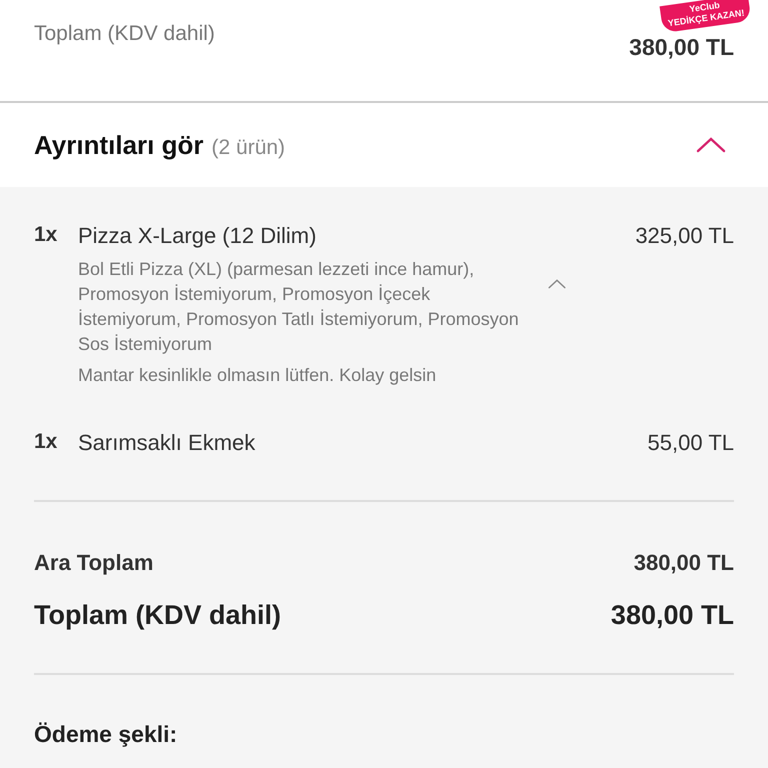 This screenshot has width=768, height=768. I want to click on item-options: Bol Etli Pizza (XL) (parmesan lezzeti ince hamur), Promosyon İstemiyorum, Promosyon İçecek İstemiyorum, Promosyon Tatlı İstemiyorum, Promosyon Sos İstemiyorum, so click(303, 307).